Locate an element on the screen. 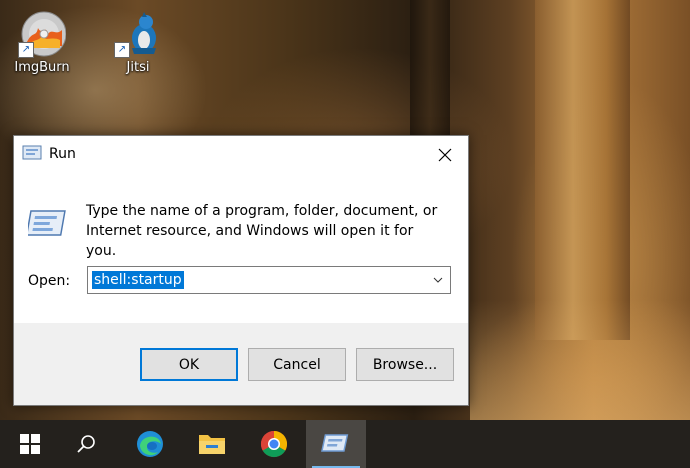  dropdown-button is located at coordinates (438, 280).